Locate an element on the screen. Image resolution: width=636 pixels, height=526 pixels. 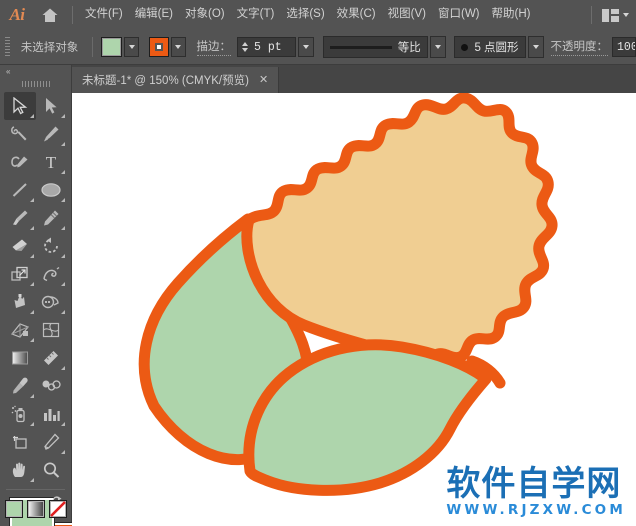
stroke-color-swatch is located at coordinates (159, 47).